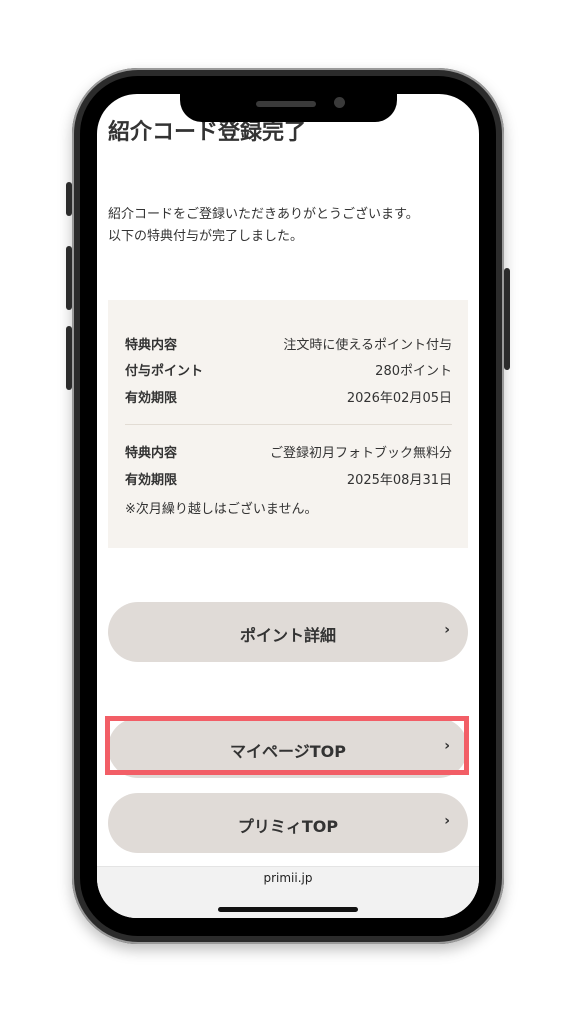  I want to click on mypage-top-button: マイページTOP ›, so click(288, 748).